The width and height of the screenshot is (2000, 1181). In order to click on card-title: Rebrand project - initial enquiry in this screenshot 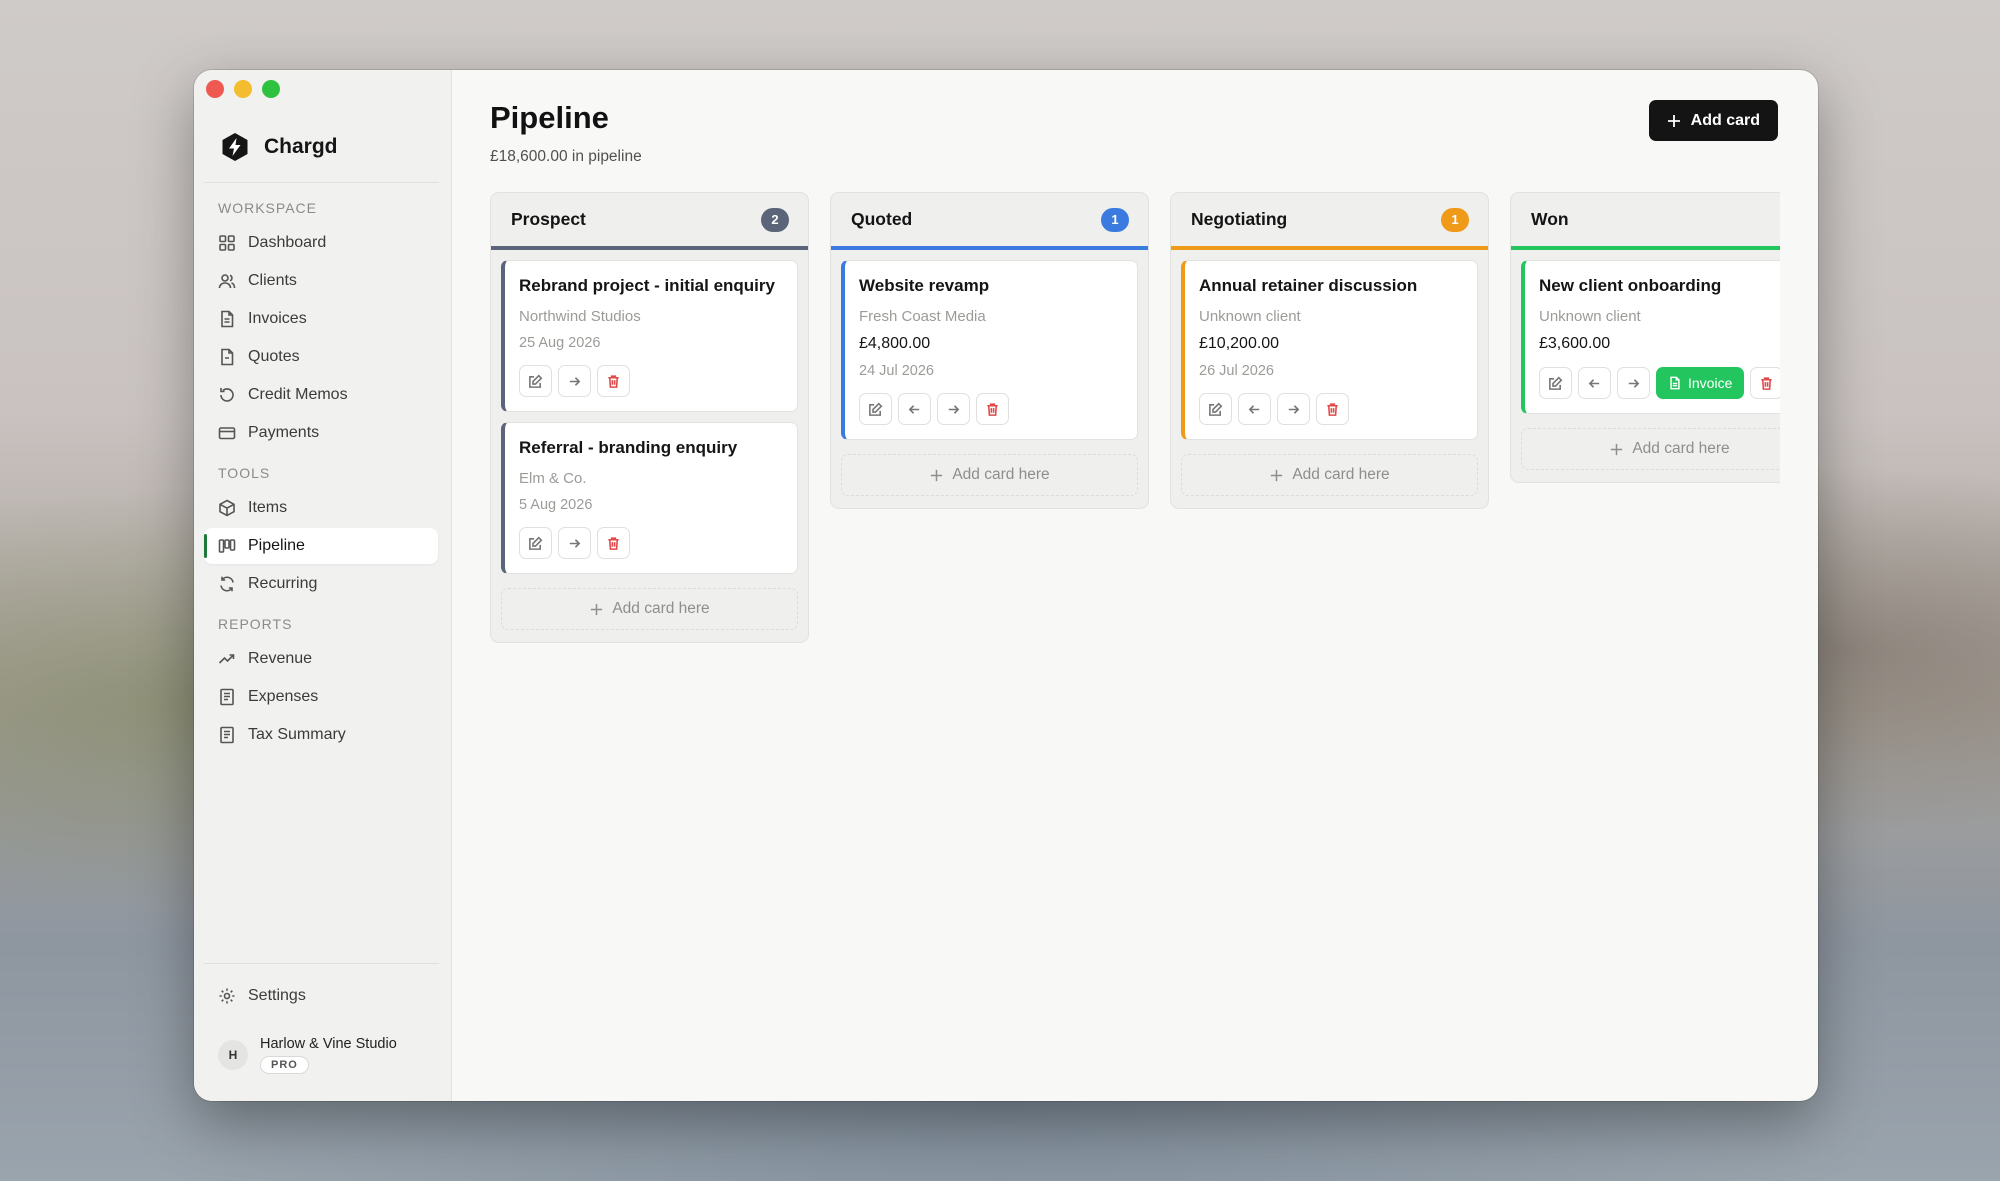, I will do `click(647, 285)`.